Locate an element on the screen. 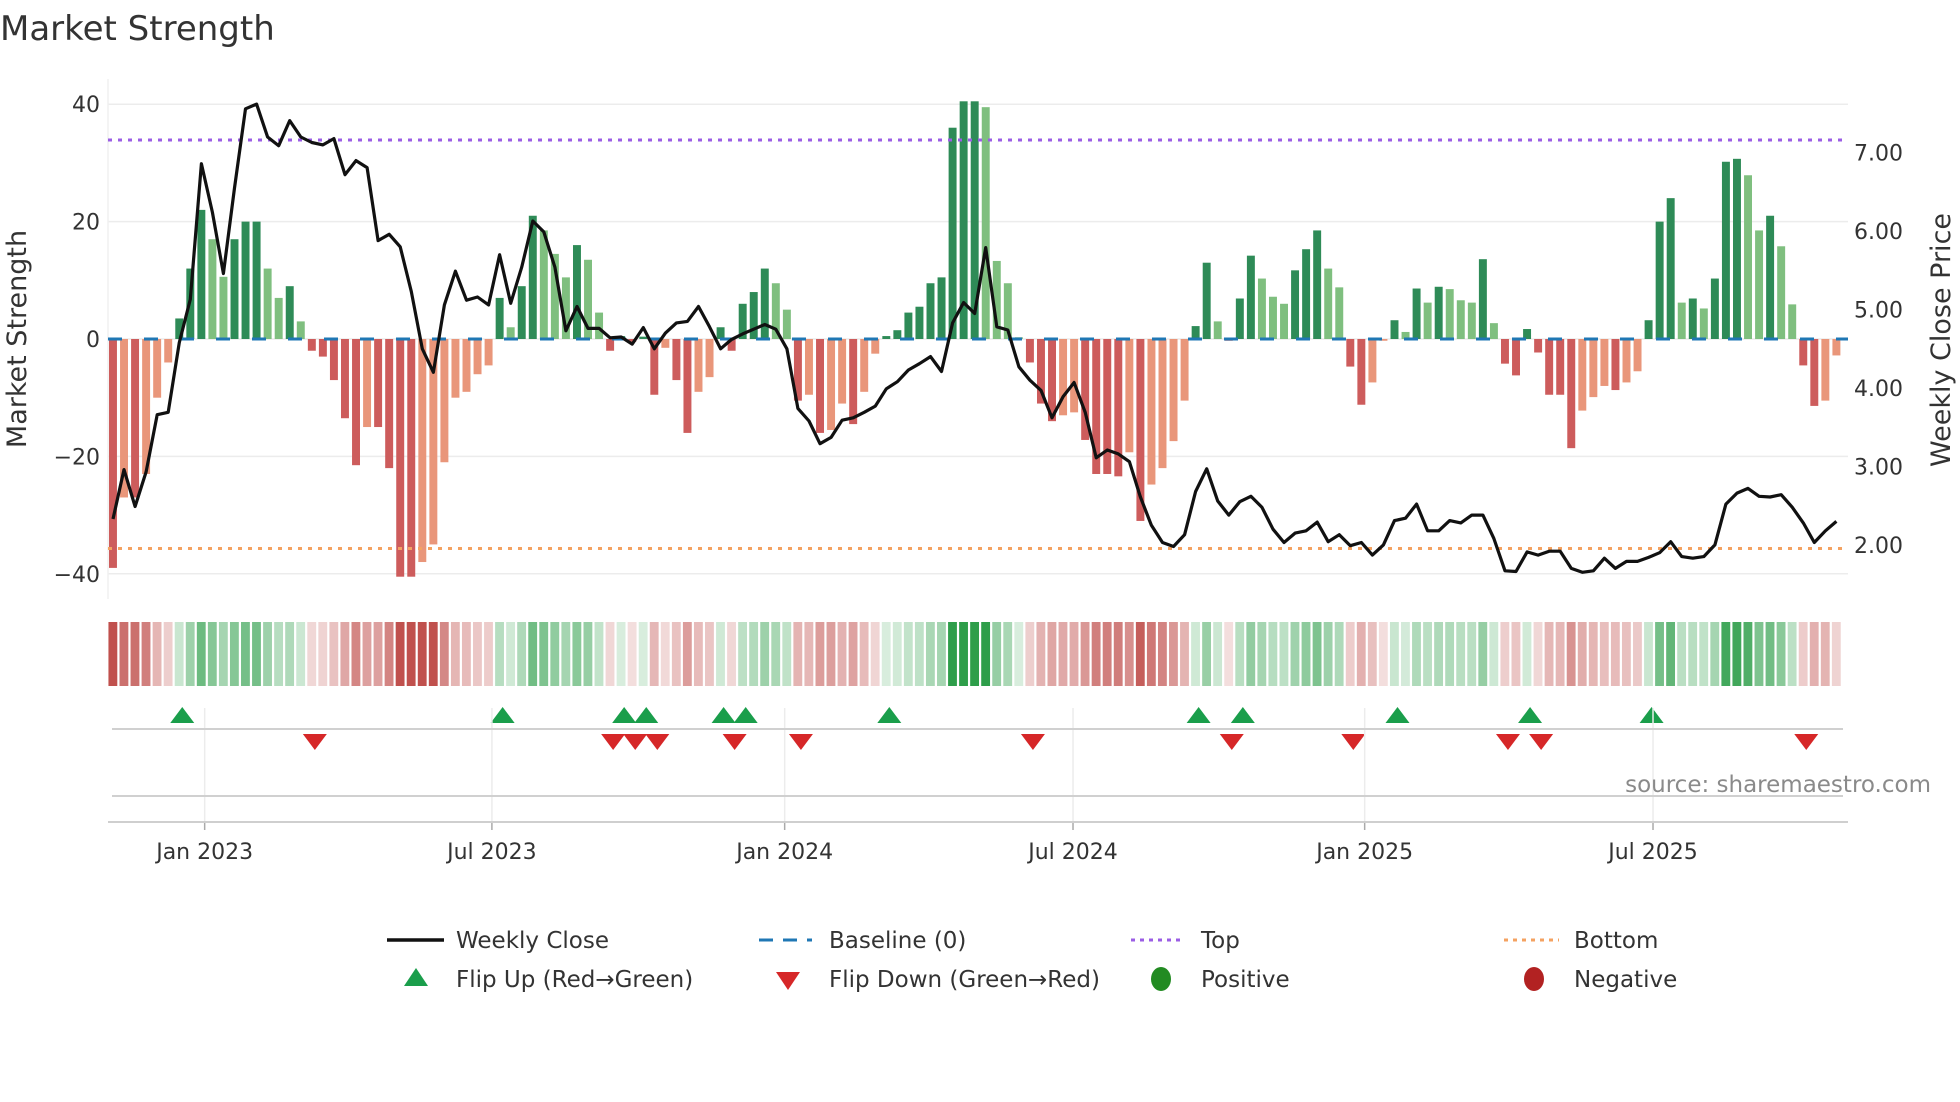  y-right-tick-label: 3.00 is located at coordinates (1878, 467).